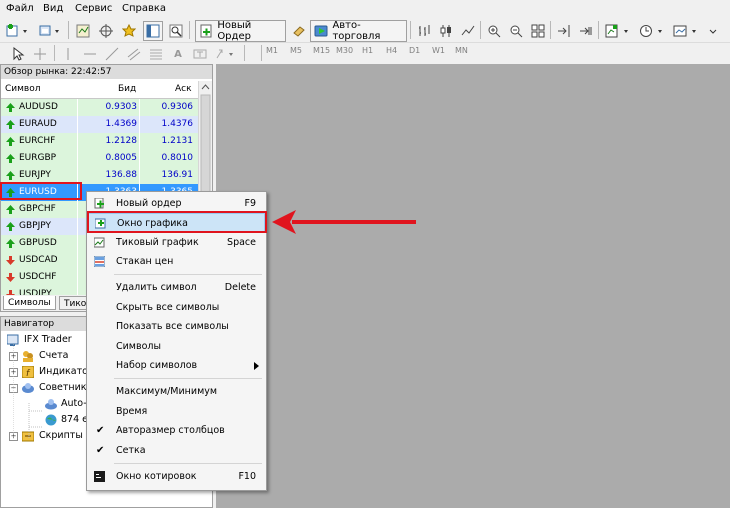  I want to click on menu-item-grid: ✔ Сетка, so click(176, 450).